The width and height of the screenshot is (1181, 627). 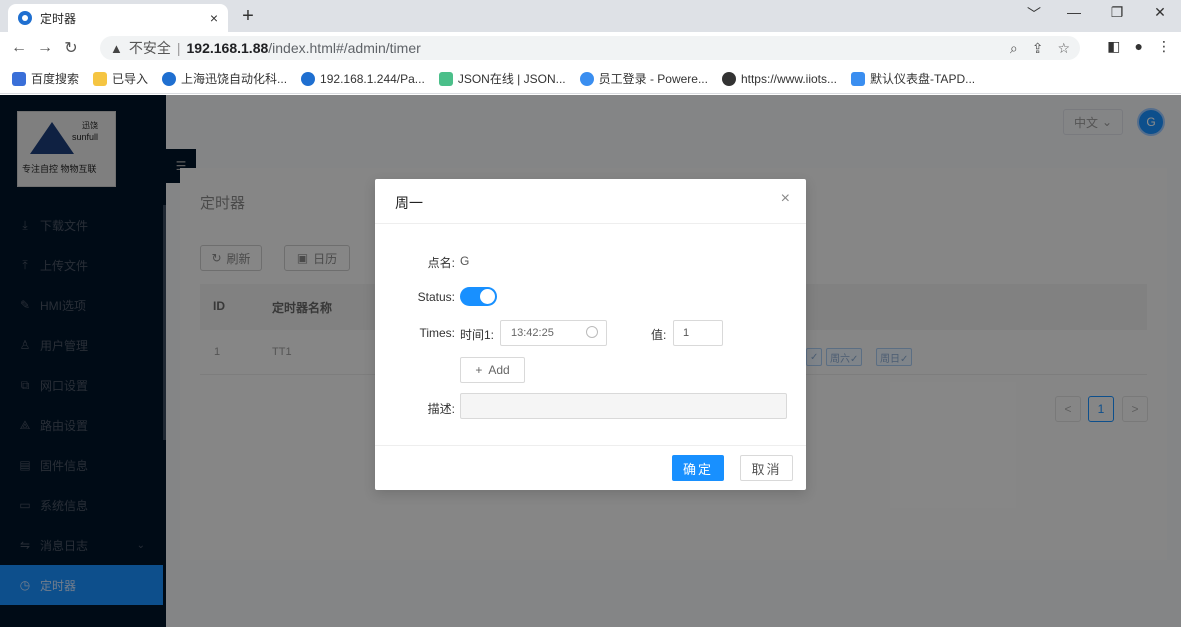 I want to click on close-icon: ×, so click(x=785, y=199).